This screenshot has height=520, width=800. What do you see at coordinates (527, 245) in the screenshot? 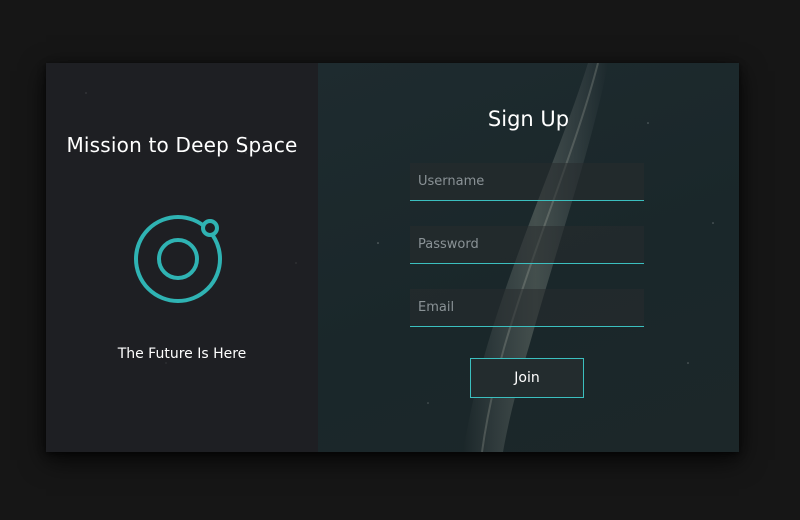
I see `password-field` at bounding box center [527, 245].